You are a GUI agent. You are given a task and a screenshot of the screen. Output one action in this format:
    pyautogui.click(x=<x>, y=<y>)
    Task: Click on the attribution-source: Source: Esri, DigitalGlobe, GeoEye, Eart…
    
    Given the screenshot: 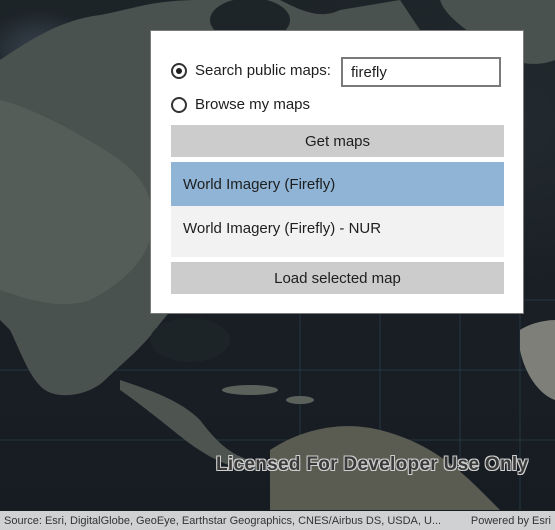 What is the action you would take?
    pyautogui.click(x=223, y=520)
    